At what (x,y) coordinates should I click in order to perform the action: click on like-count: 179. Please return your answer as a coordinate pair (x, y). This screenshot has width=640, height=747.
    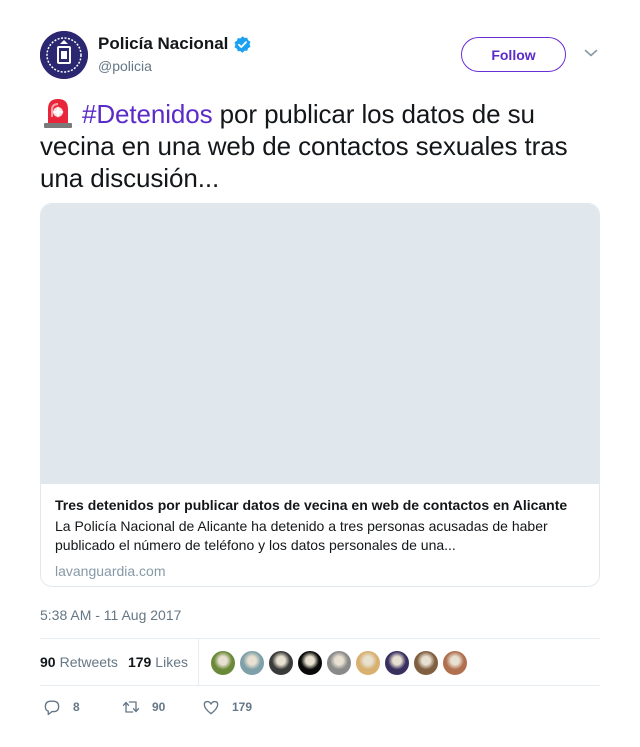
    Looking at the image, I should click on (242, 707).